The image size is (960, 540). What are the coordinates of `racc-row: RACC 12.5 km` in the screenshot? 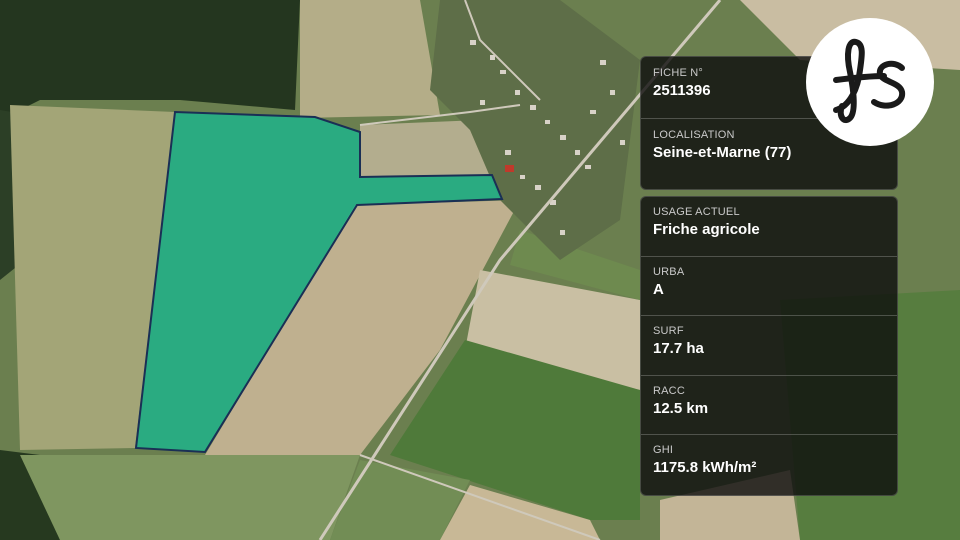 It's located at (769, 405).